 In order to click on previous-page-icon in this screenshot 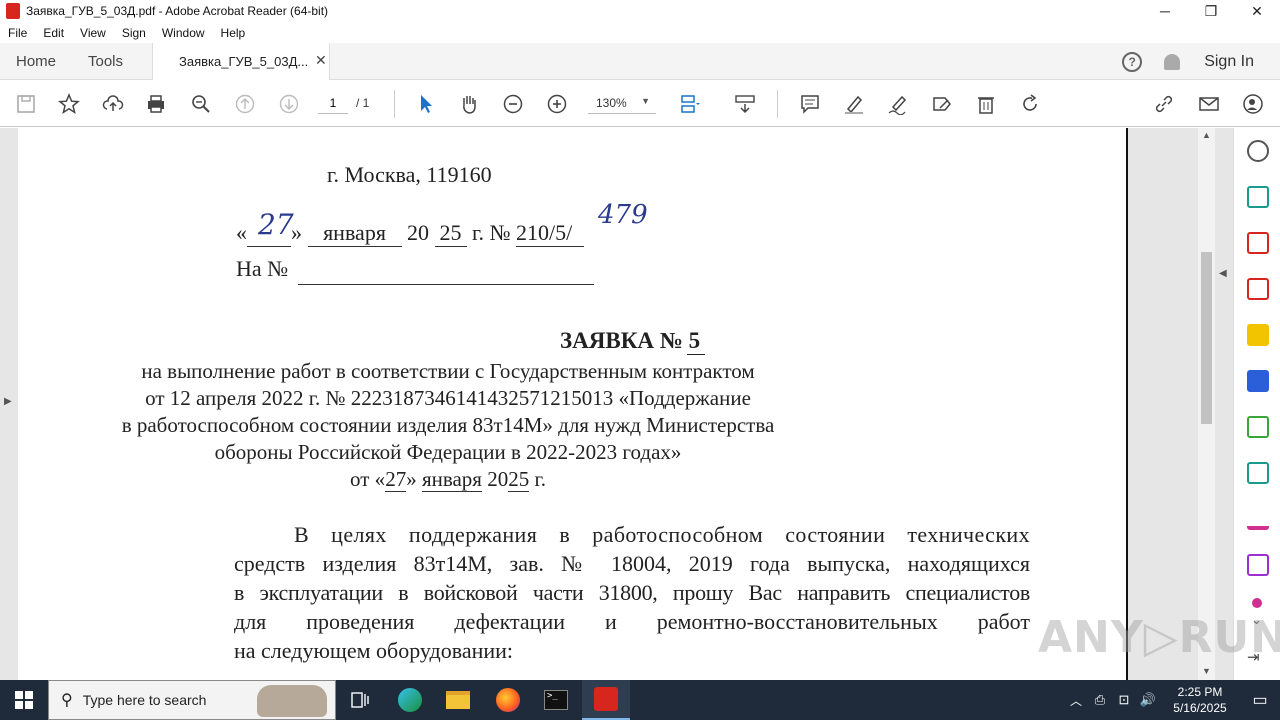, I will do `click(245, 104)`.